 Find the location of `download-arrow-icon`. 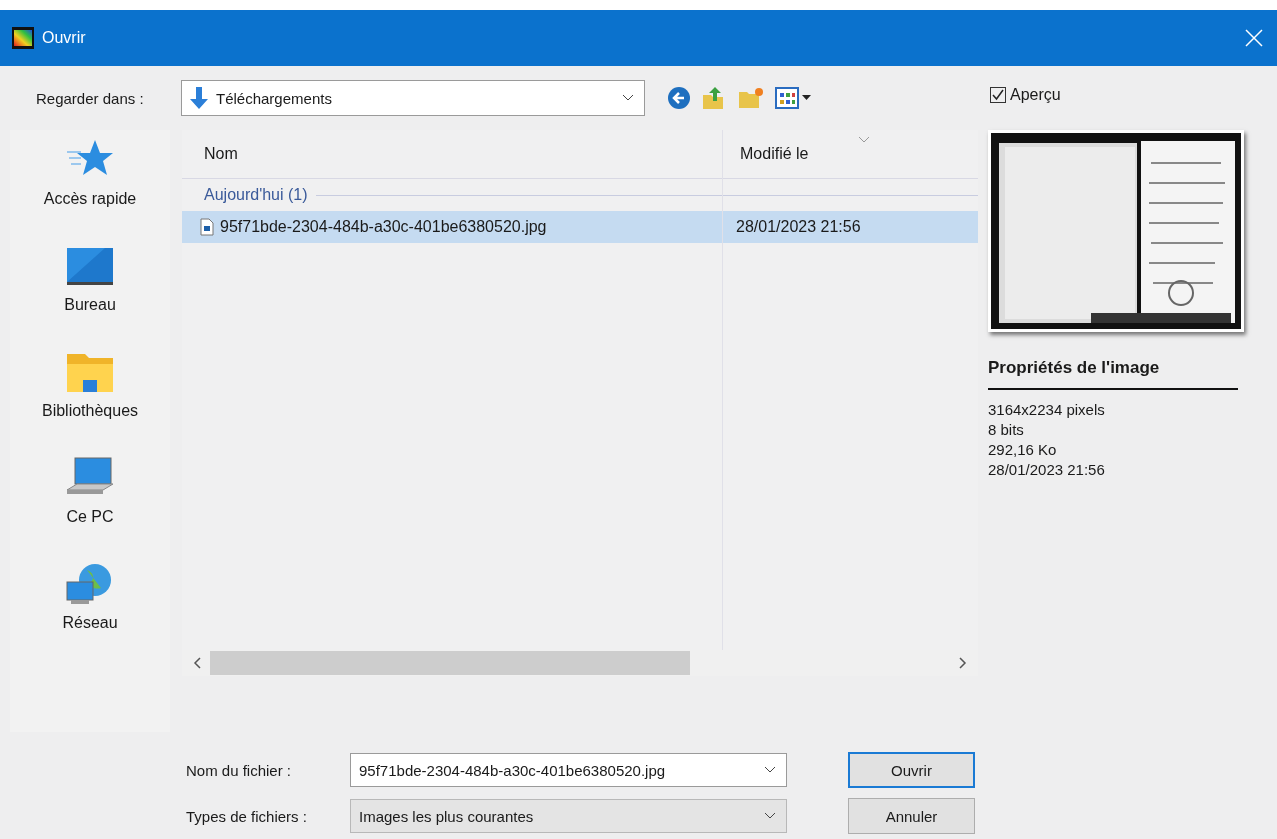

download-arrow-icon is located at coordinates (199, 98).